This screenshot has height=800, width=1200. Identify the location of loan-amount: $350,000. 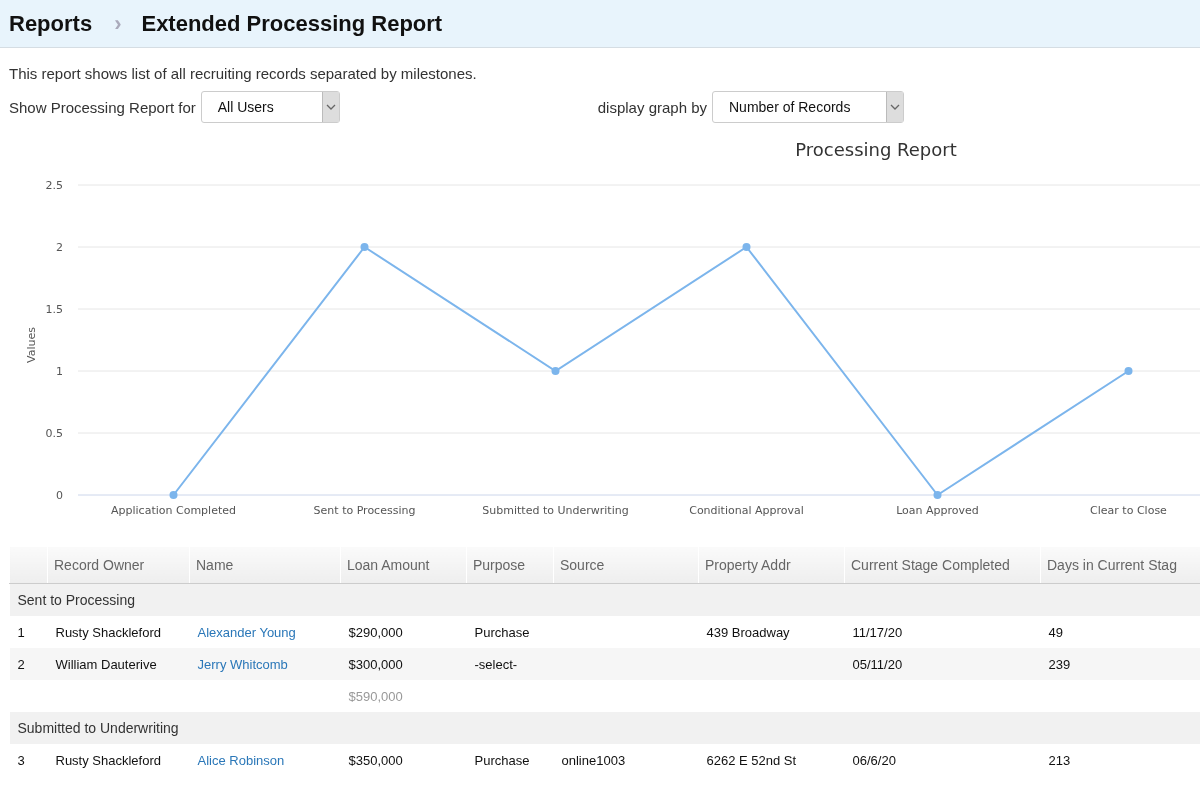
(375, 760).